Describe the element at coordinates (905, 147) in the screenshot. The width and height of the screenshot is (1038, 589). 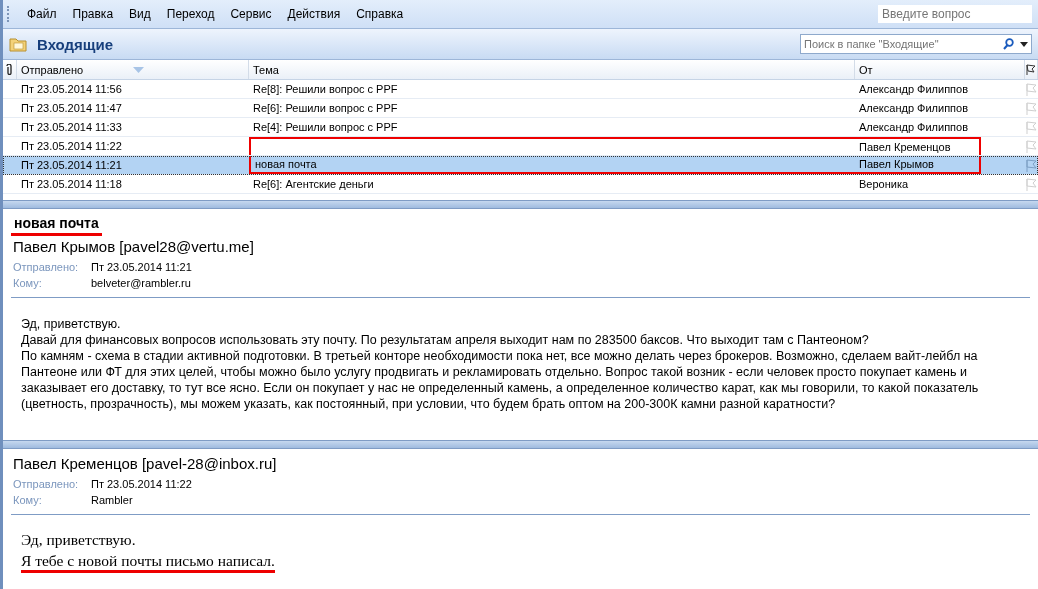
I see `table-cell: Павел Кременцов` at that location.